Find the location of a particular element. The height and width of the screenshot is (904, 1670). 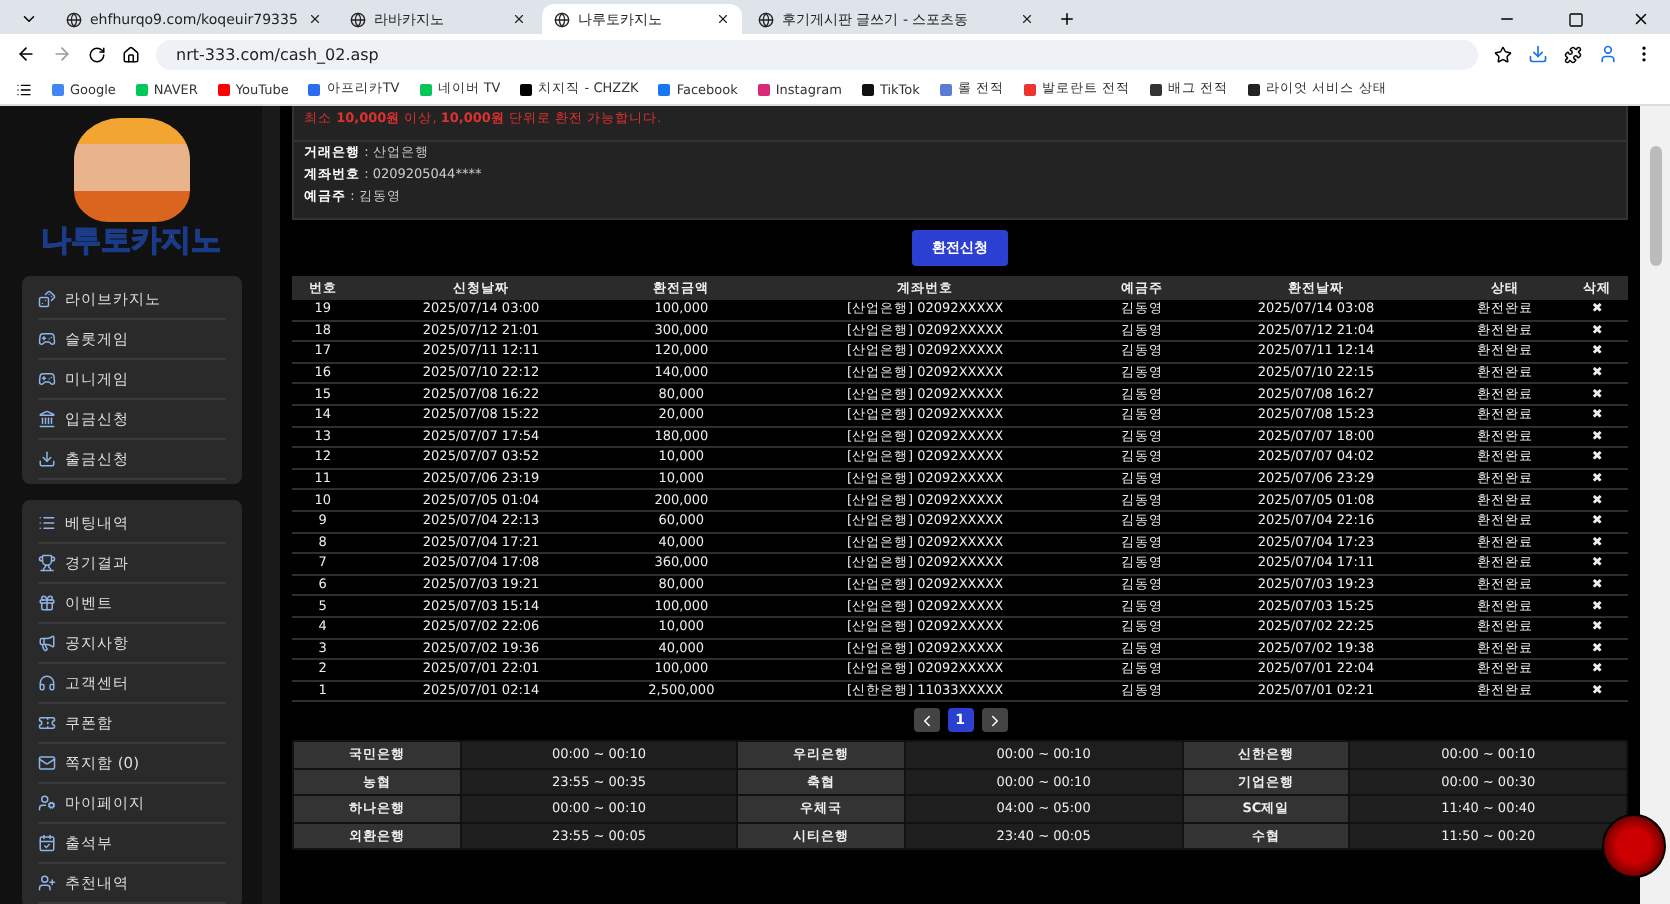

forward-icon is located at coordinates (62, 54).